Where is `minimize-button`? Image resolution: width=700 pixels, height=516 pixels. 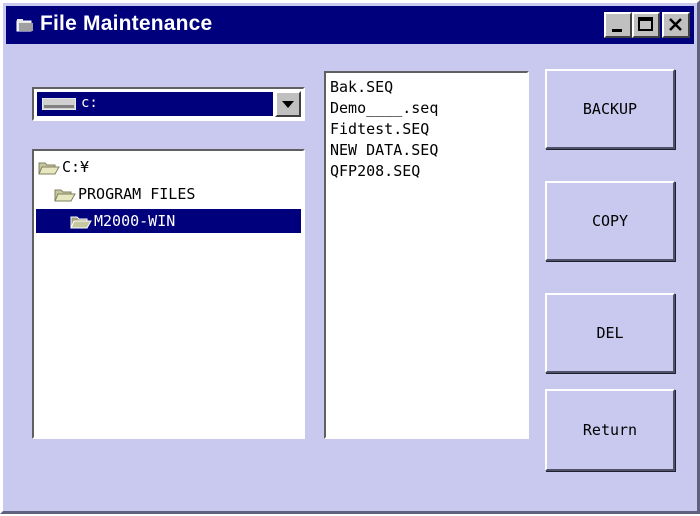
minimize-button is located at coordinates (618, 25).